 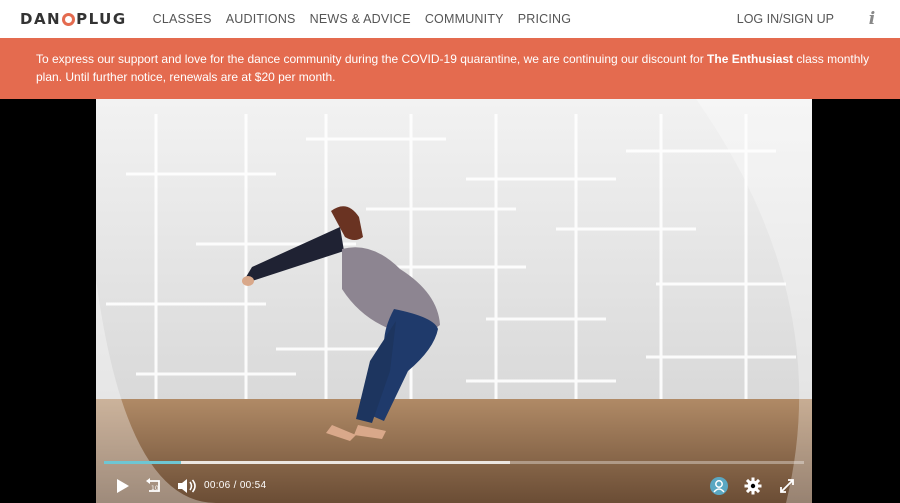 I want to click on banner-plan-name: The Enthusiast, so click(x=750, y=59).